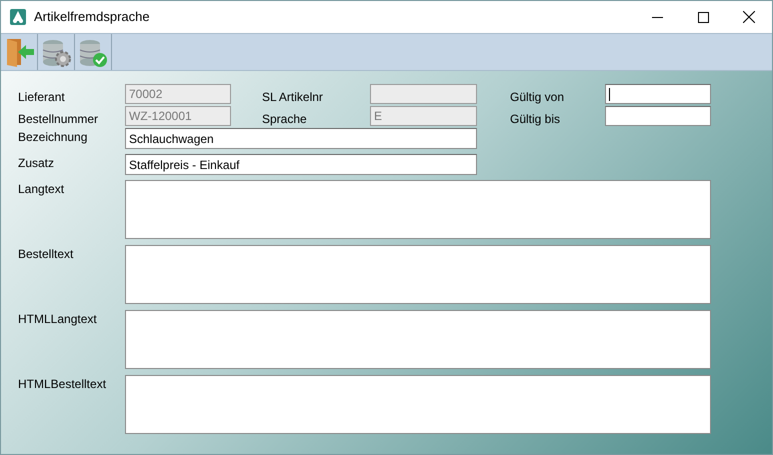 This screenshot has height=455, width=773. What do you see at coordinates (63, 384) in the screenshot?
I see `field-label: HTMLBestelltext` at bounding box center [63, 384].